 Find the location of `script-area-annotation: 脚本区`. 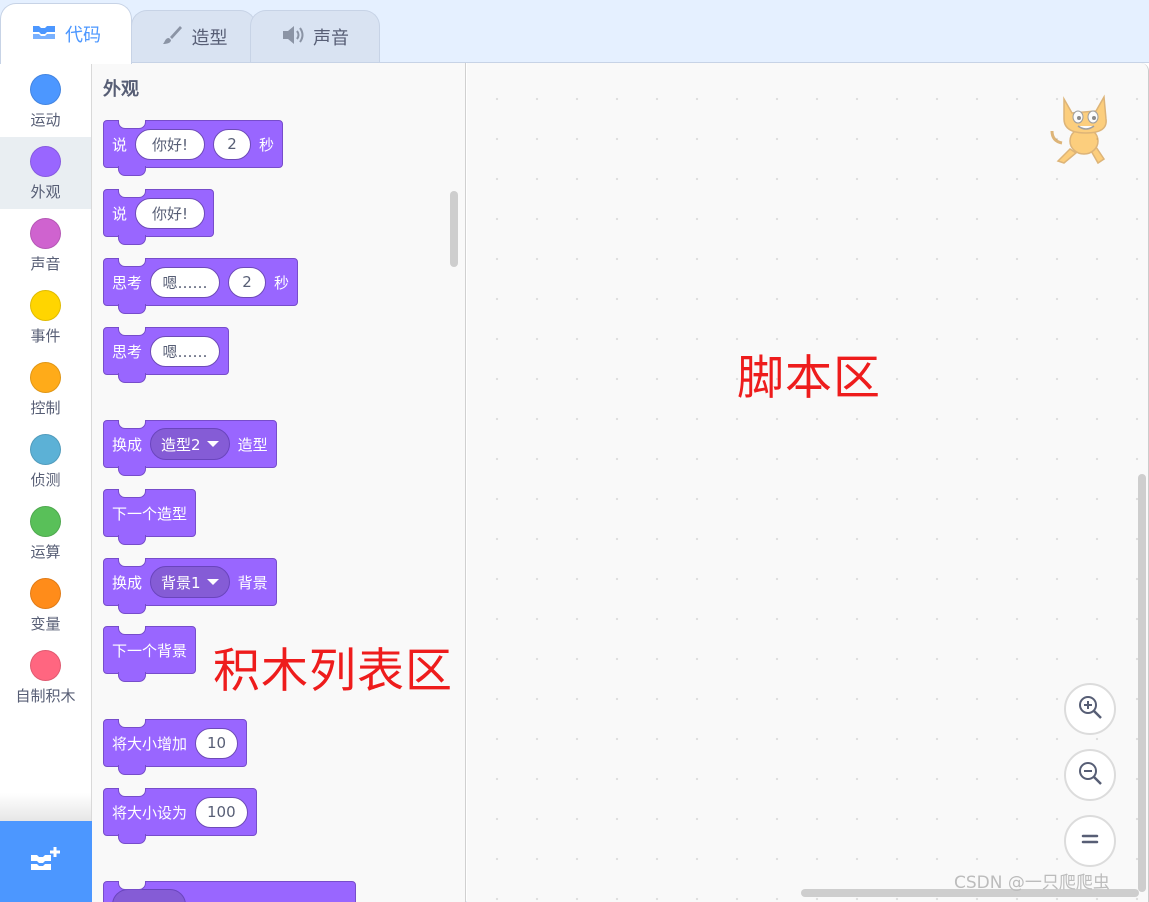

script-area-annotation: 脚本区 is located at coordinates (809, 378).